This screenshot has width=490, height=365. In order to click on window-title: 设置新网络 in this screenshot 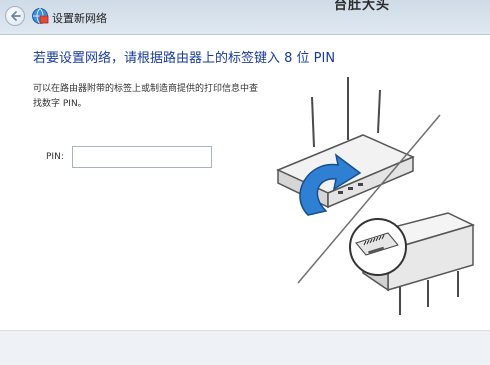, I will do `click(79, 18)`.